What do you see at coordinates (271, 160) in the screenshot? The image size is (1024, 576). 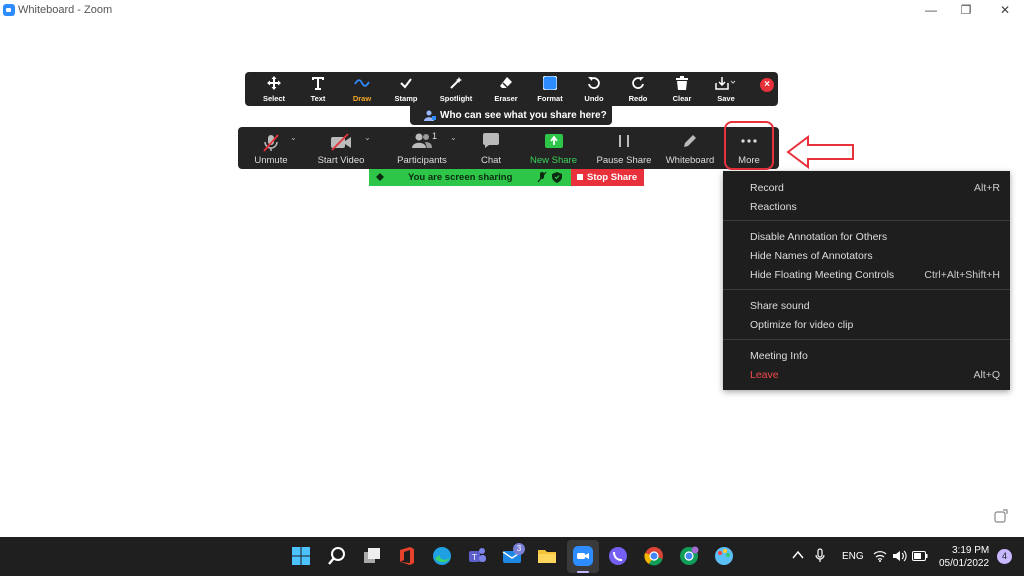 I see `control-label: Unmute` at bounding box center [271, 160].